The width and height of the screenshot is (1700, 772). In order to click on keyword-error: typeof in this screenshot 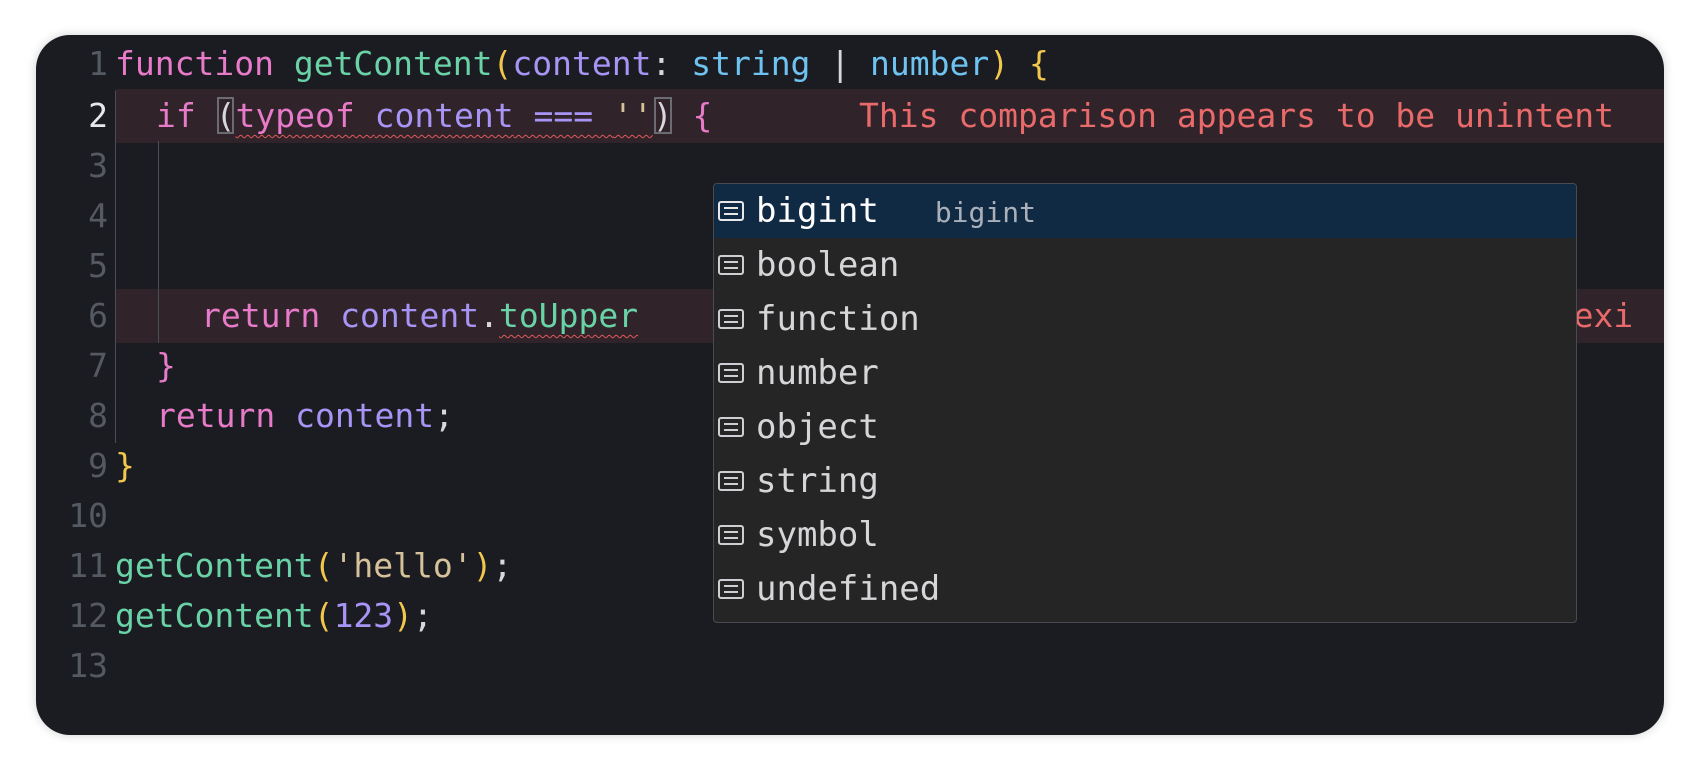, I will do `click(295, 115)`.